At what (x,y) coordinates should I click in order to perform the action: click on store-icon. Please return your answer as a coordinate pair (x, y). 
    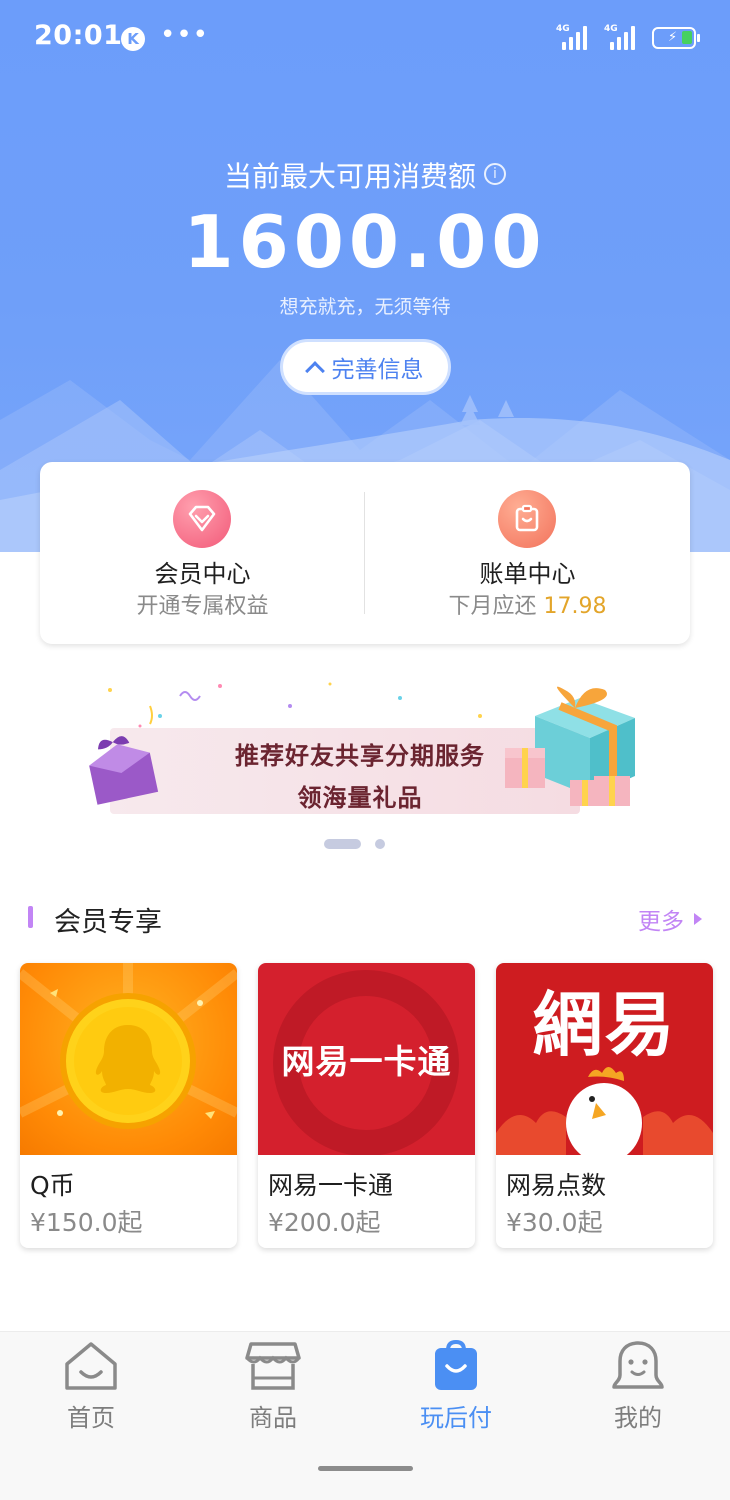
    Looking at the image, I should click on (273, 1366).